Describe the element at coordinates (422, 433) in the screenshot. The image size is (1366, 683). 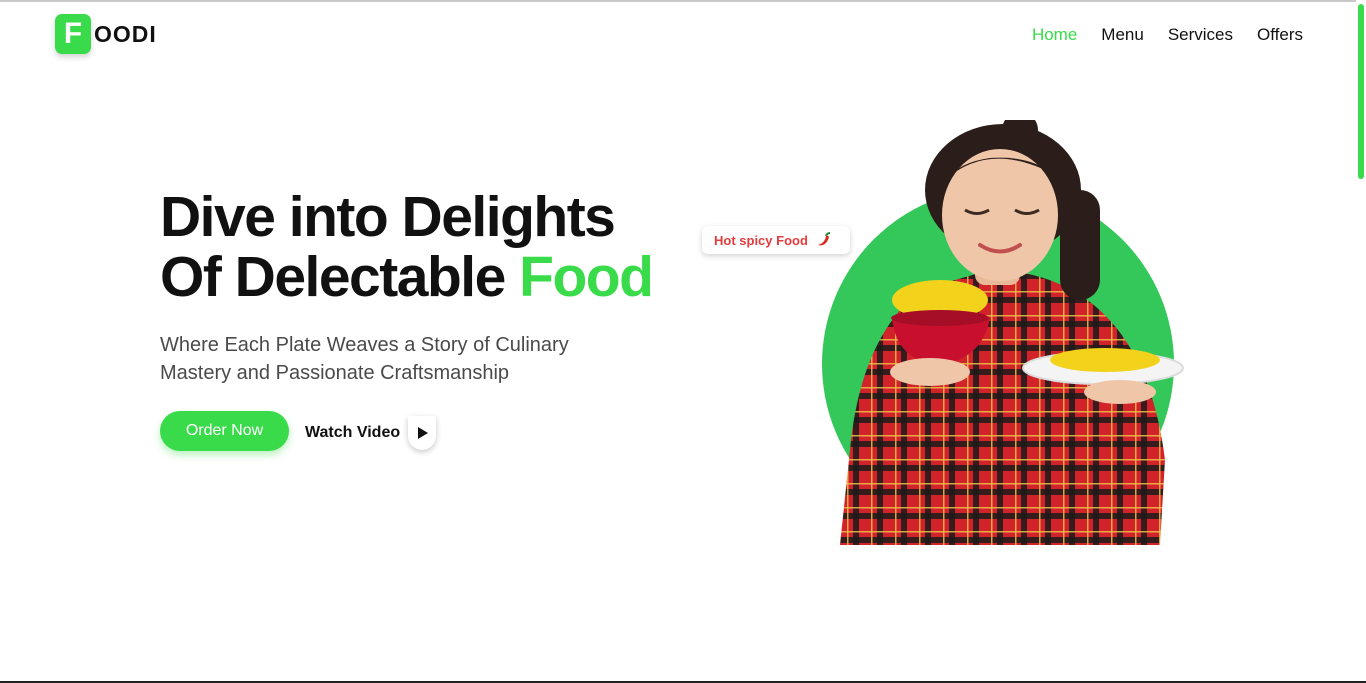
I see `play-icon` at that location.